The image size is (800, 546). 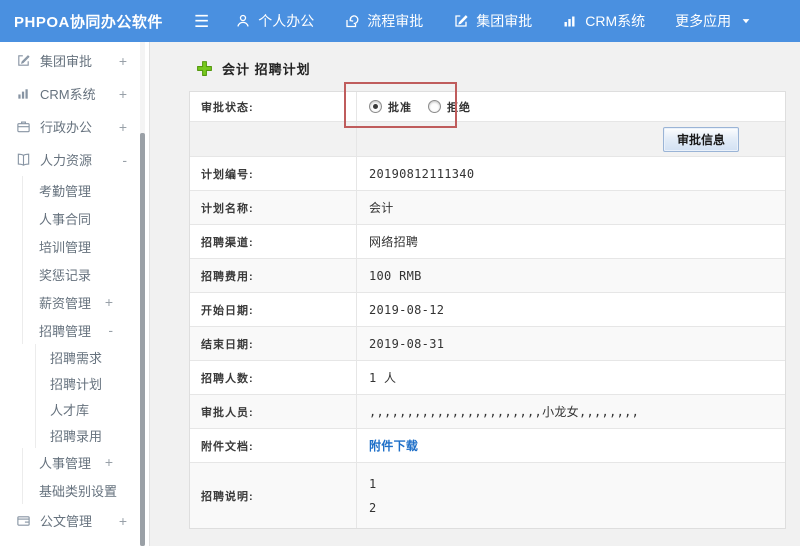 I want to click on field-row: 计划名称: 会计, so click(x=487, y=208).